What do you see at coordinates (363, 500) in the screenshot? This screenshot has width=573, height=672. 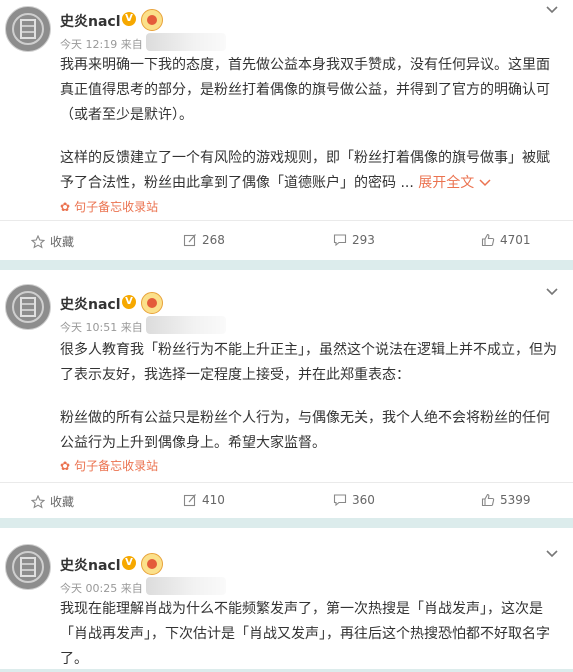 I see `comment-count: 360` at bounding box center [363, 500].